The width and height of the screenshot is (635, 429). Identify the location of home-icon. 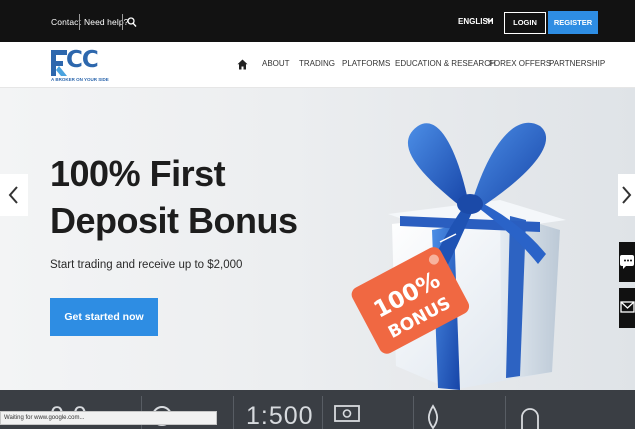
(242, 66).